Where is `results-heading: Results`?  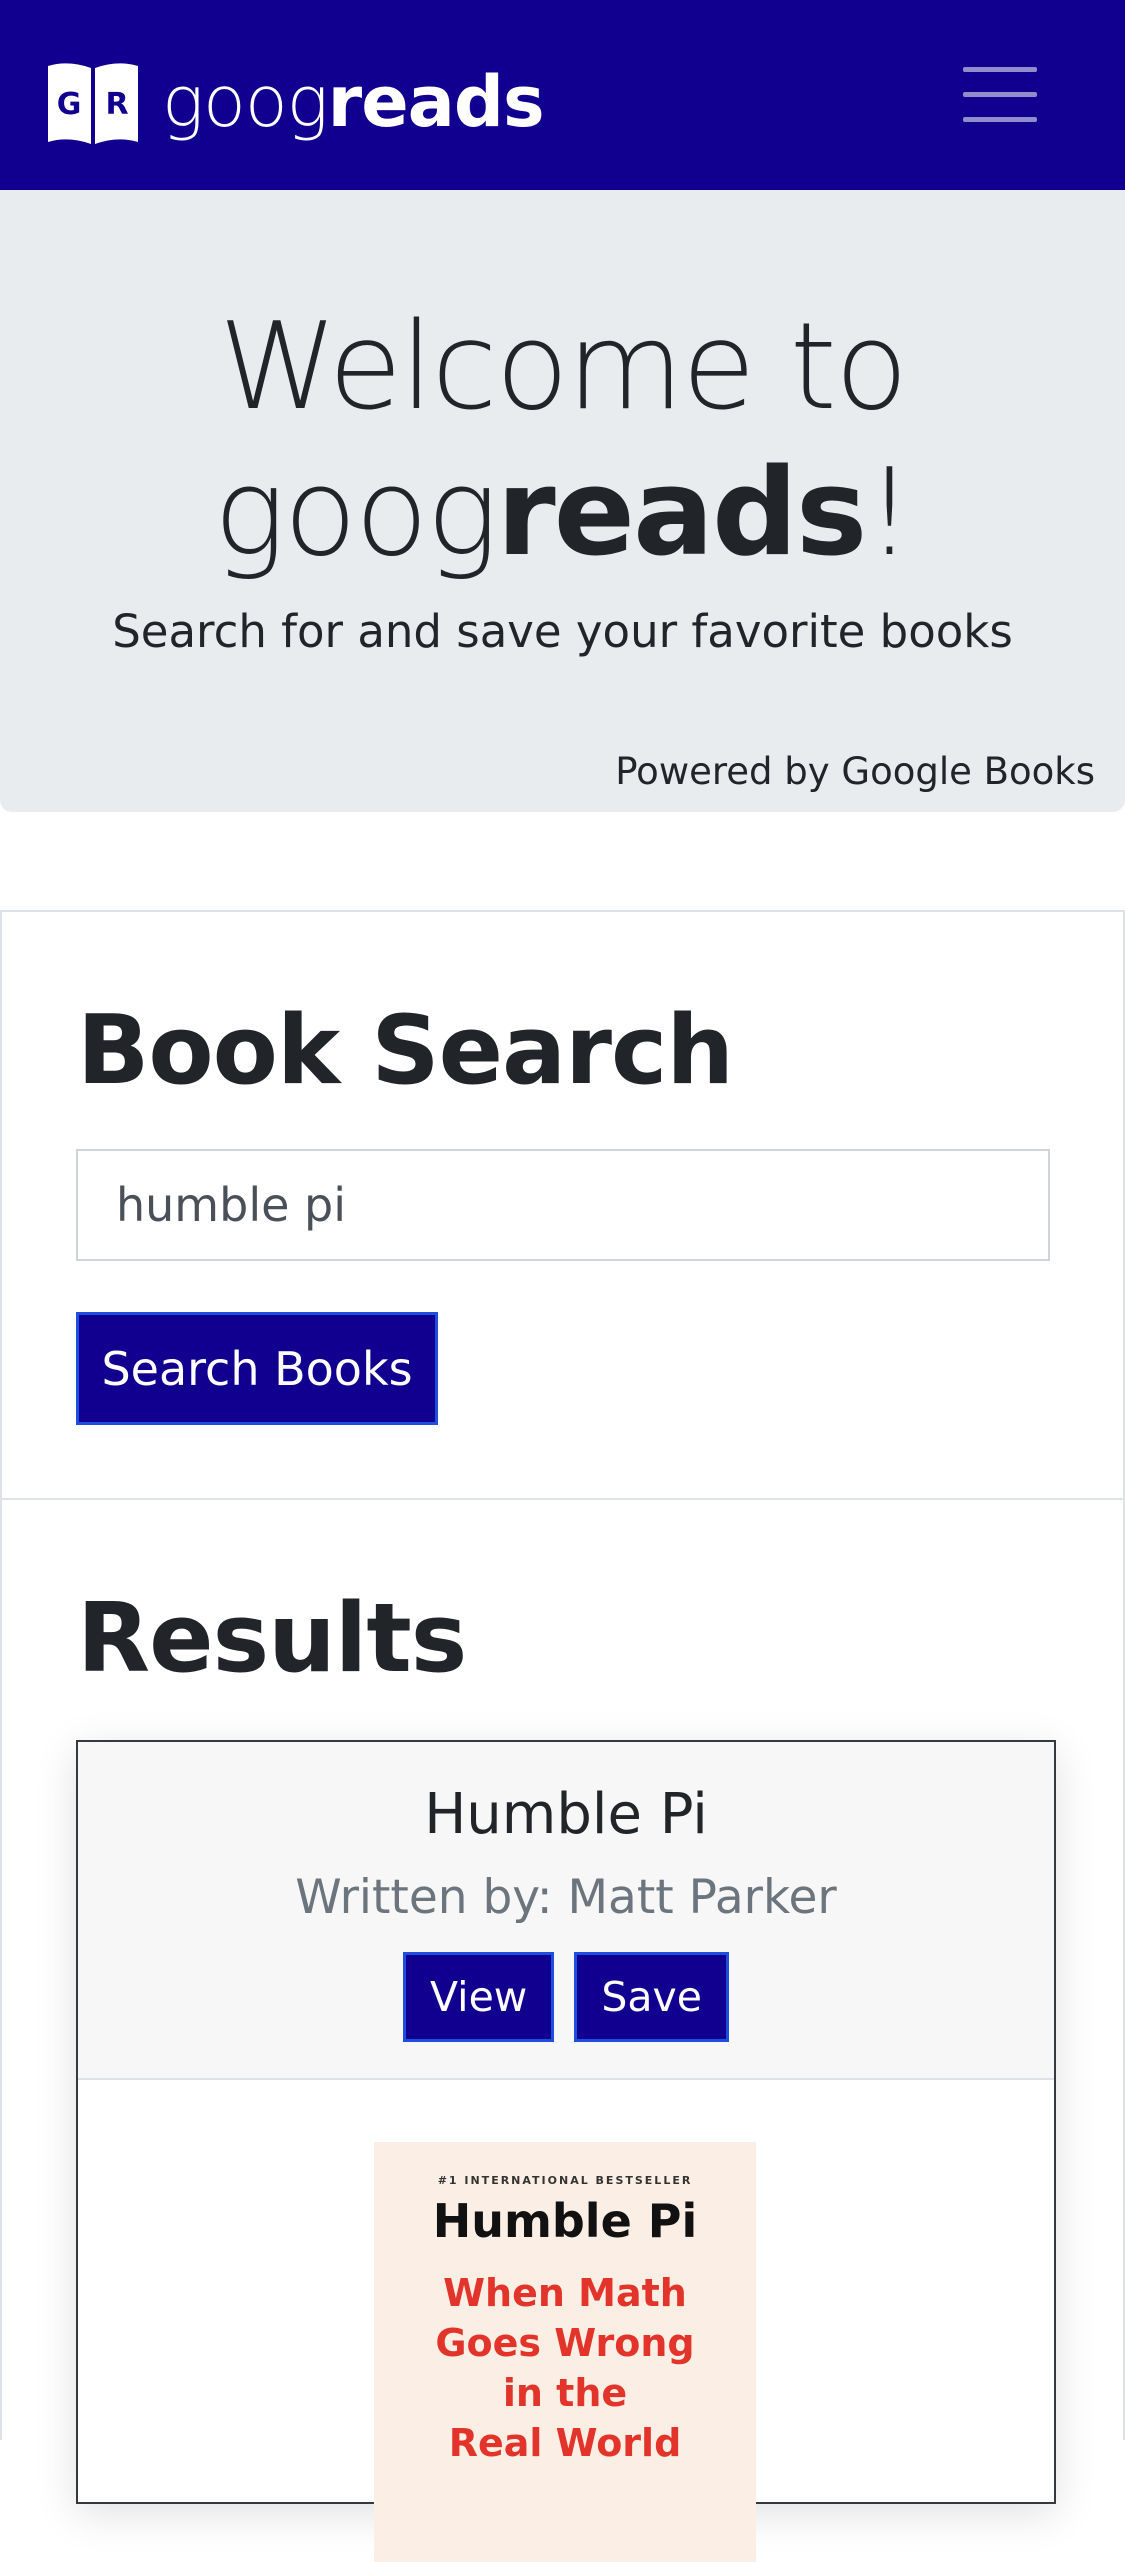 results-heading: Results is located at coordinates (272, 1639).